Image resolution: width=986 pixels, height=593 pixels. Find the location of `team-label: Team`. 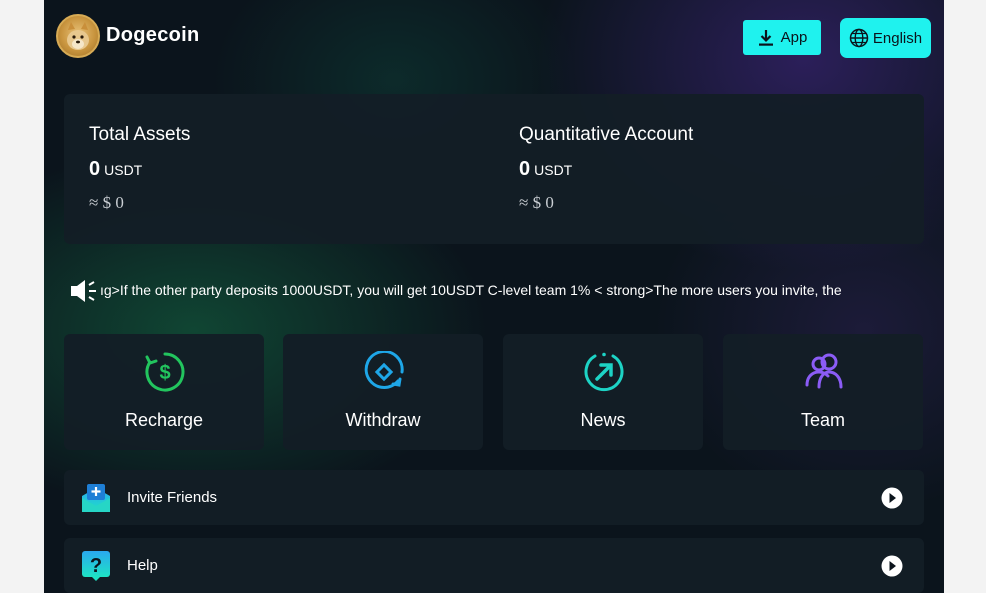

team-label: Team is located at coordinates (822, 420).